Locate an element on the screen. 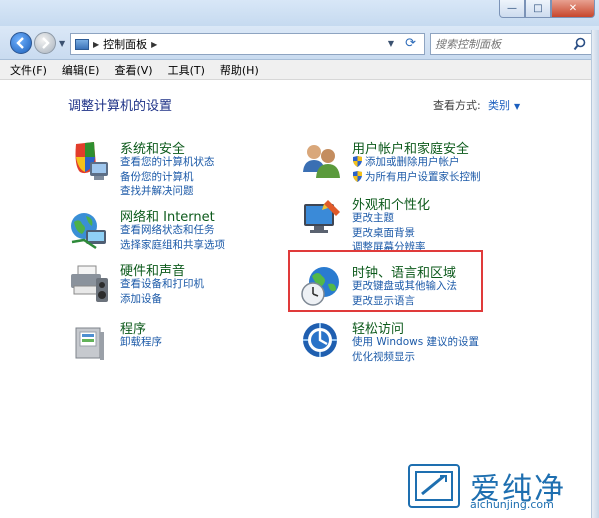  search-box is located at coordinates (511, 44).